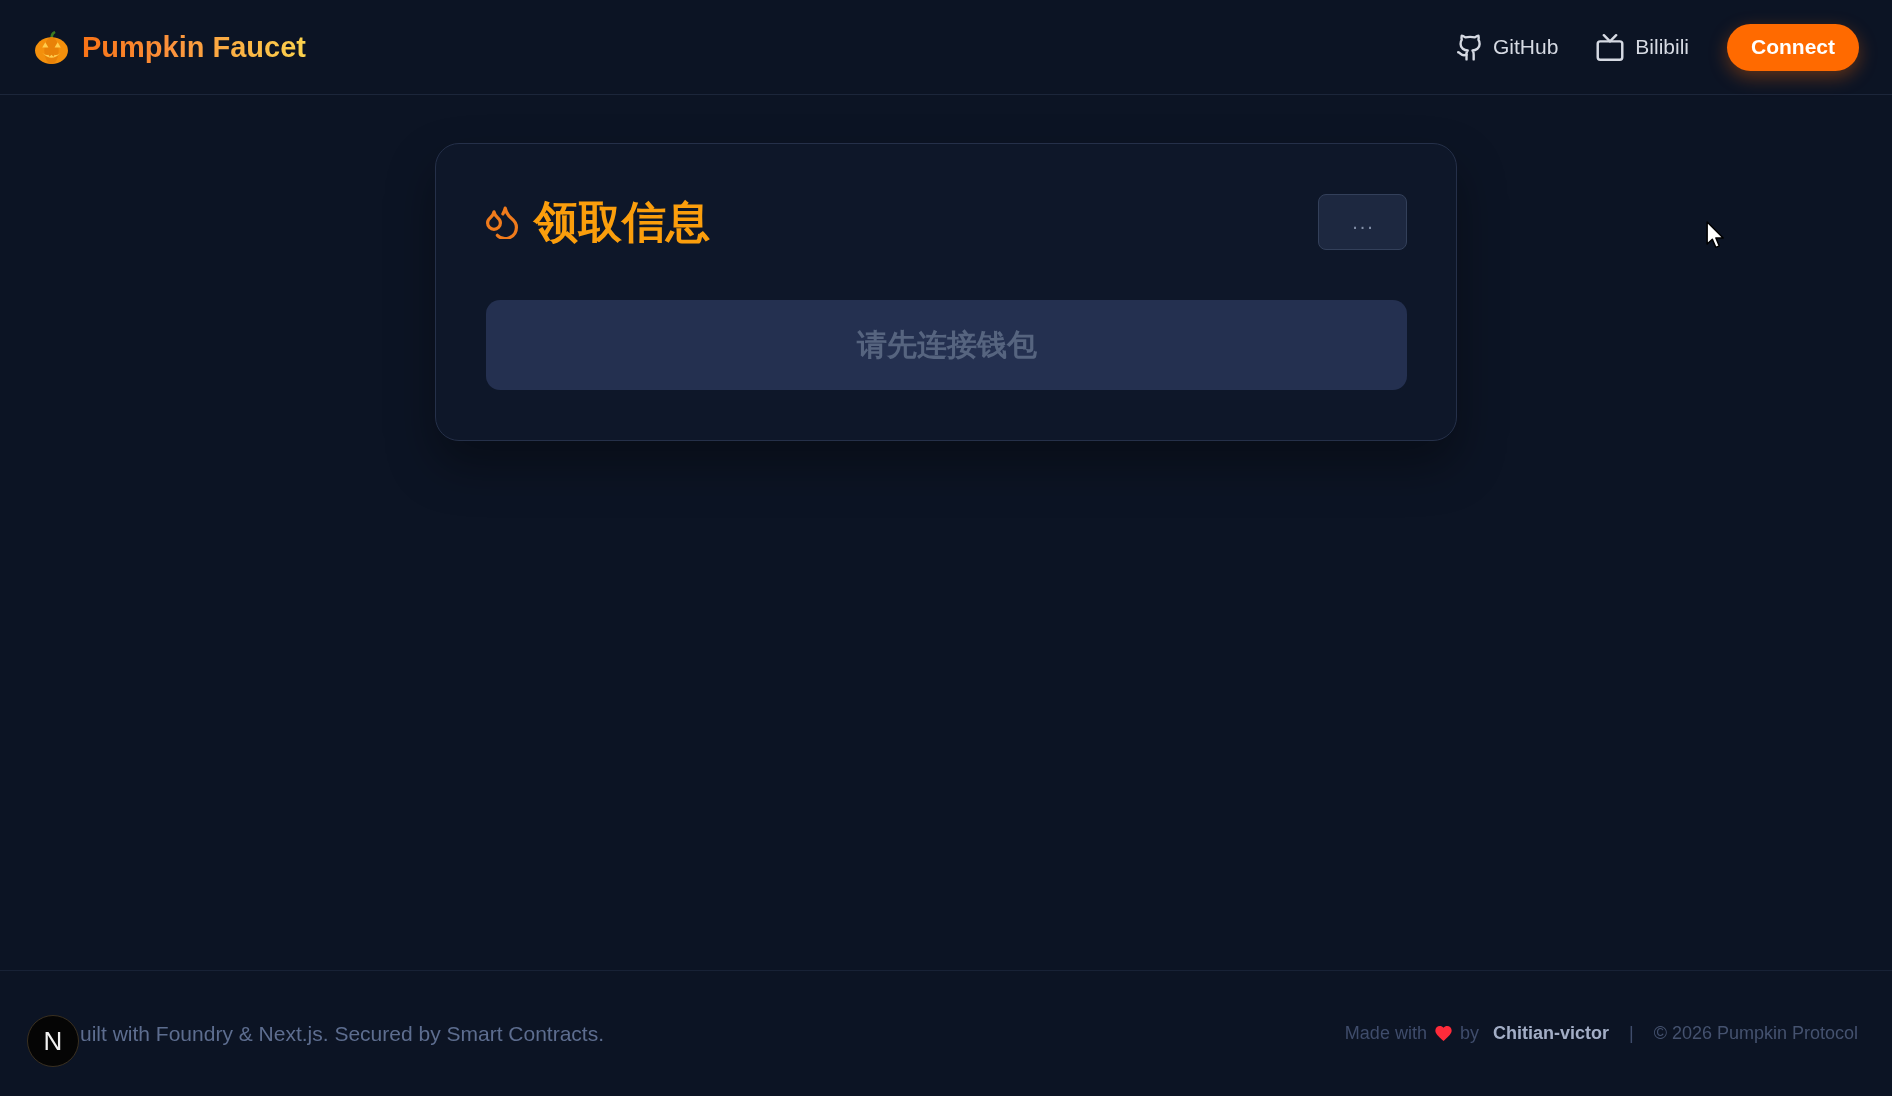 This screenshot has width=1892, height=1096. What do you see at coordinates (1550, 1033) in the screenshot?
I see `author-link: Chitian-victor` at bounding box center [1550, 1033].